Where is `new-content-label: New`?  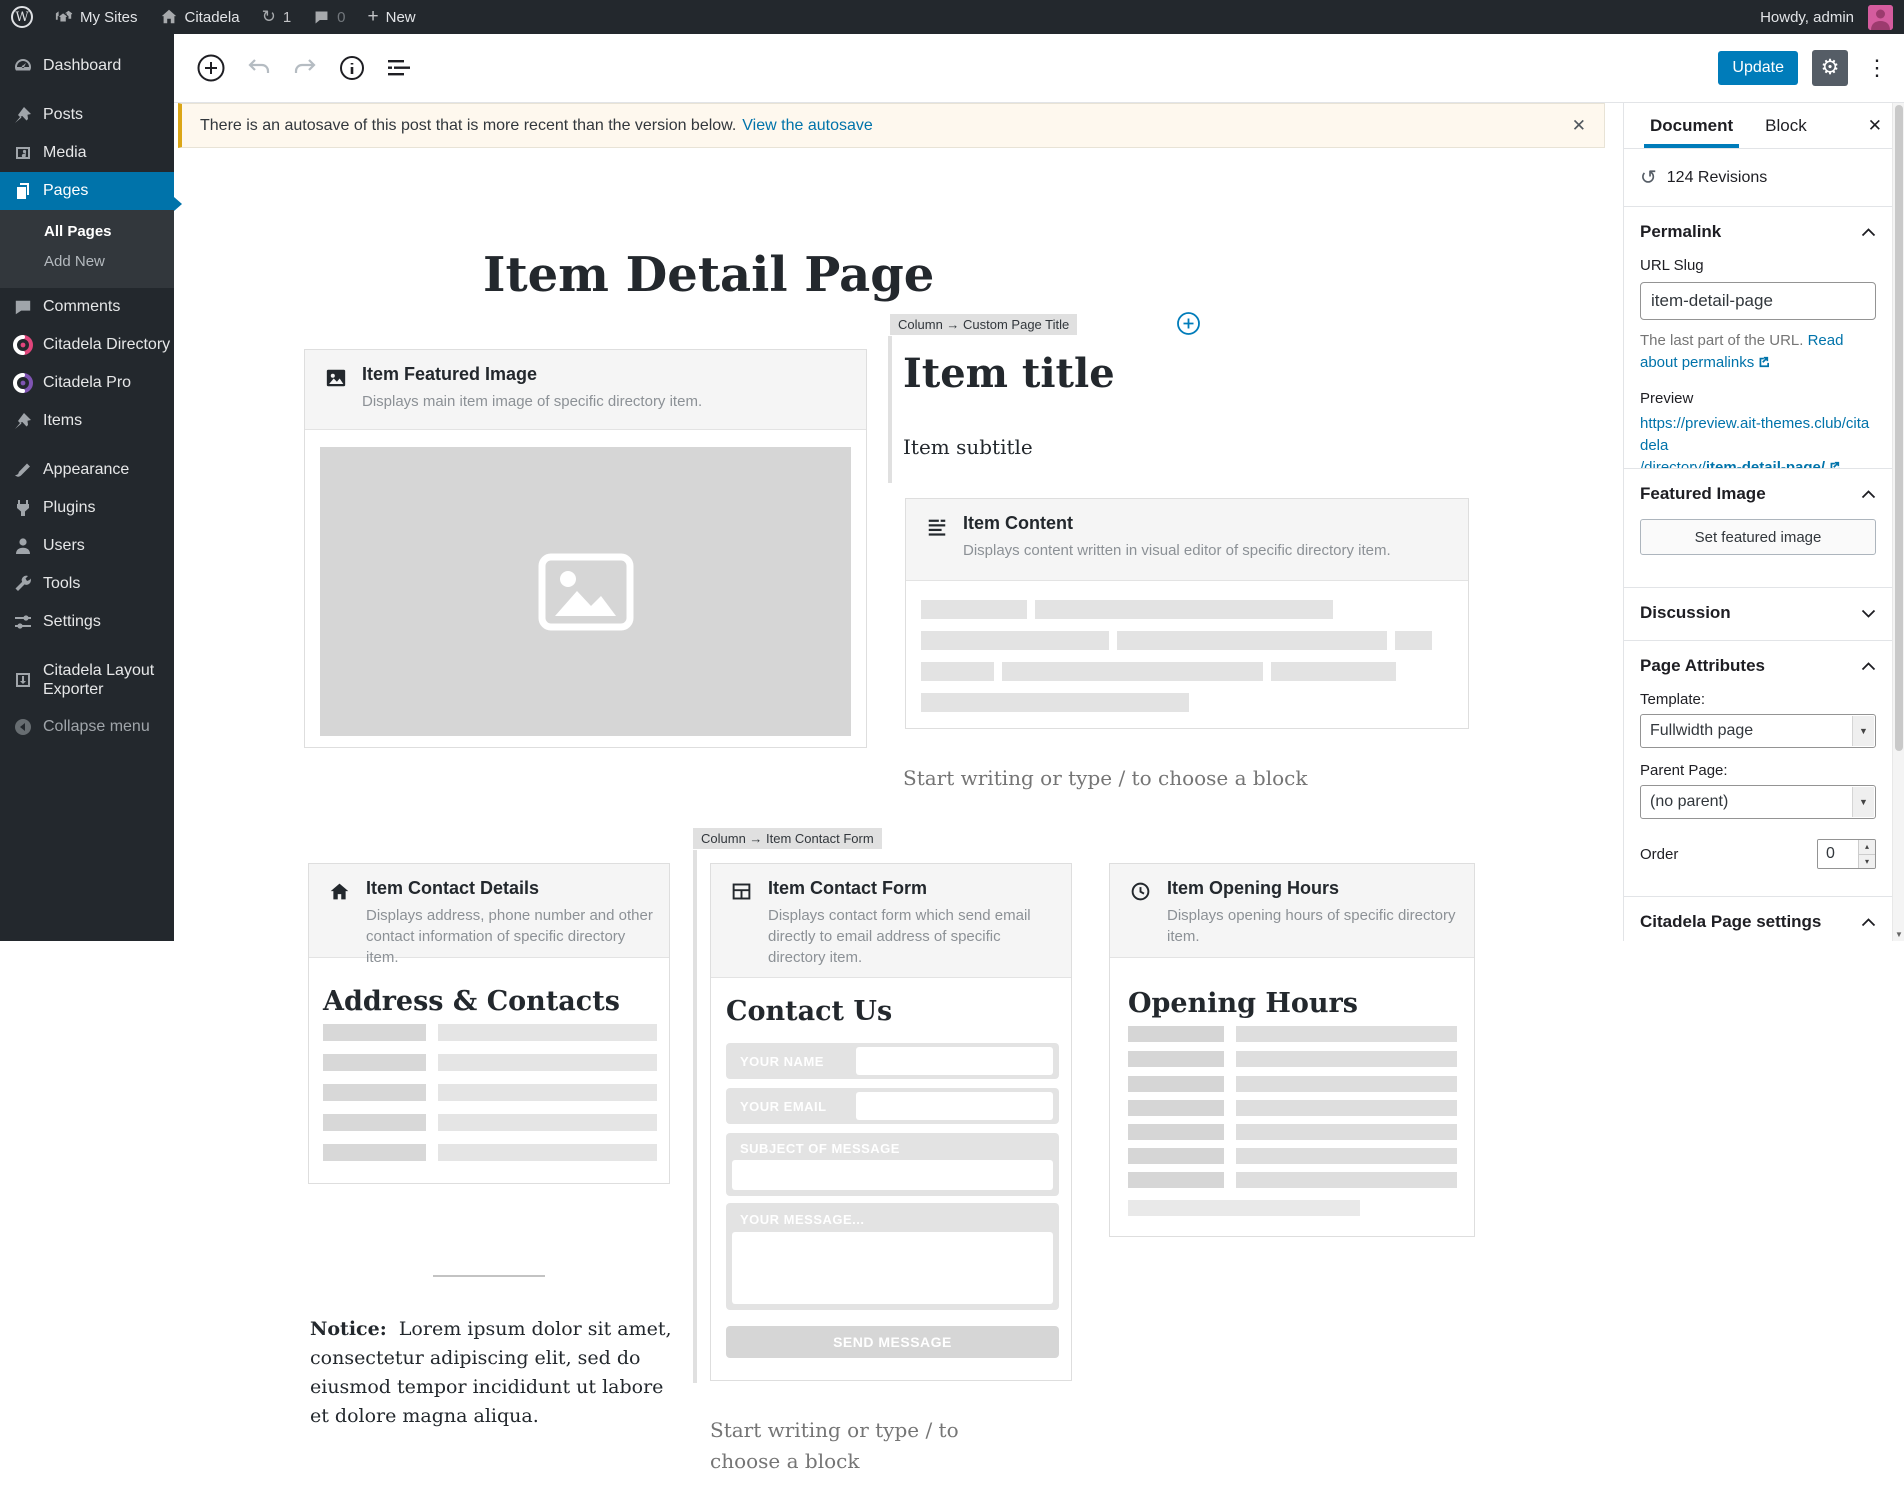 new-content-label: New is located at coordinates (400, 17).